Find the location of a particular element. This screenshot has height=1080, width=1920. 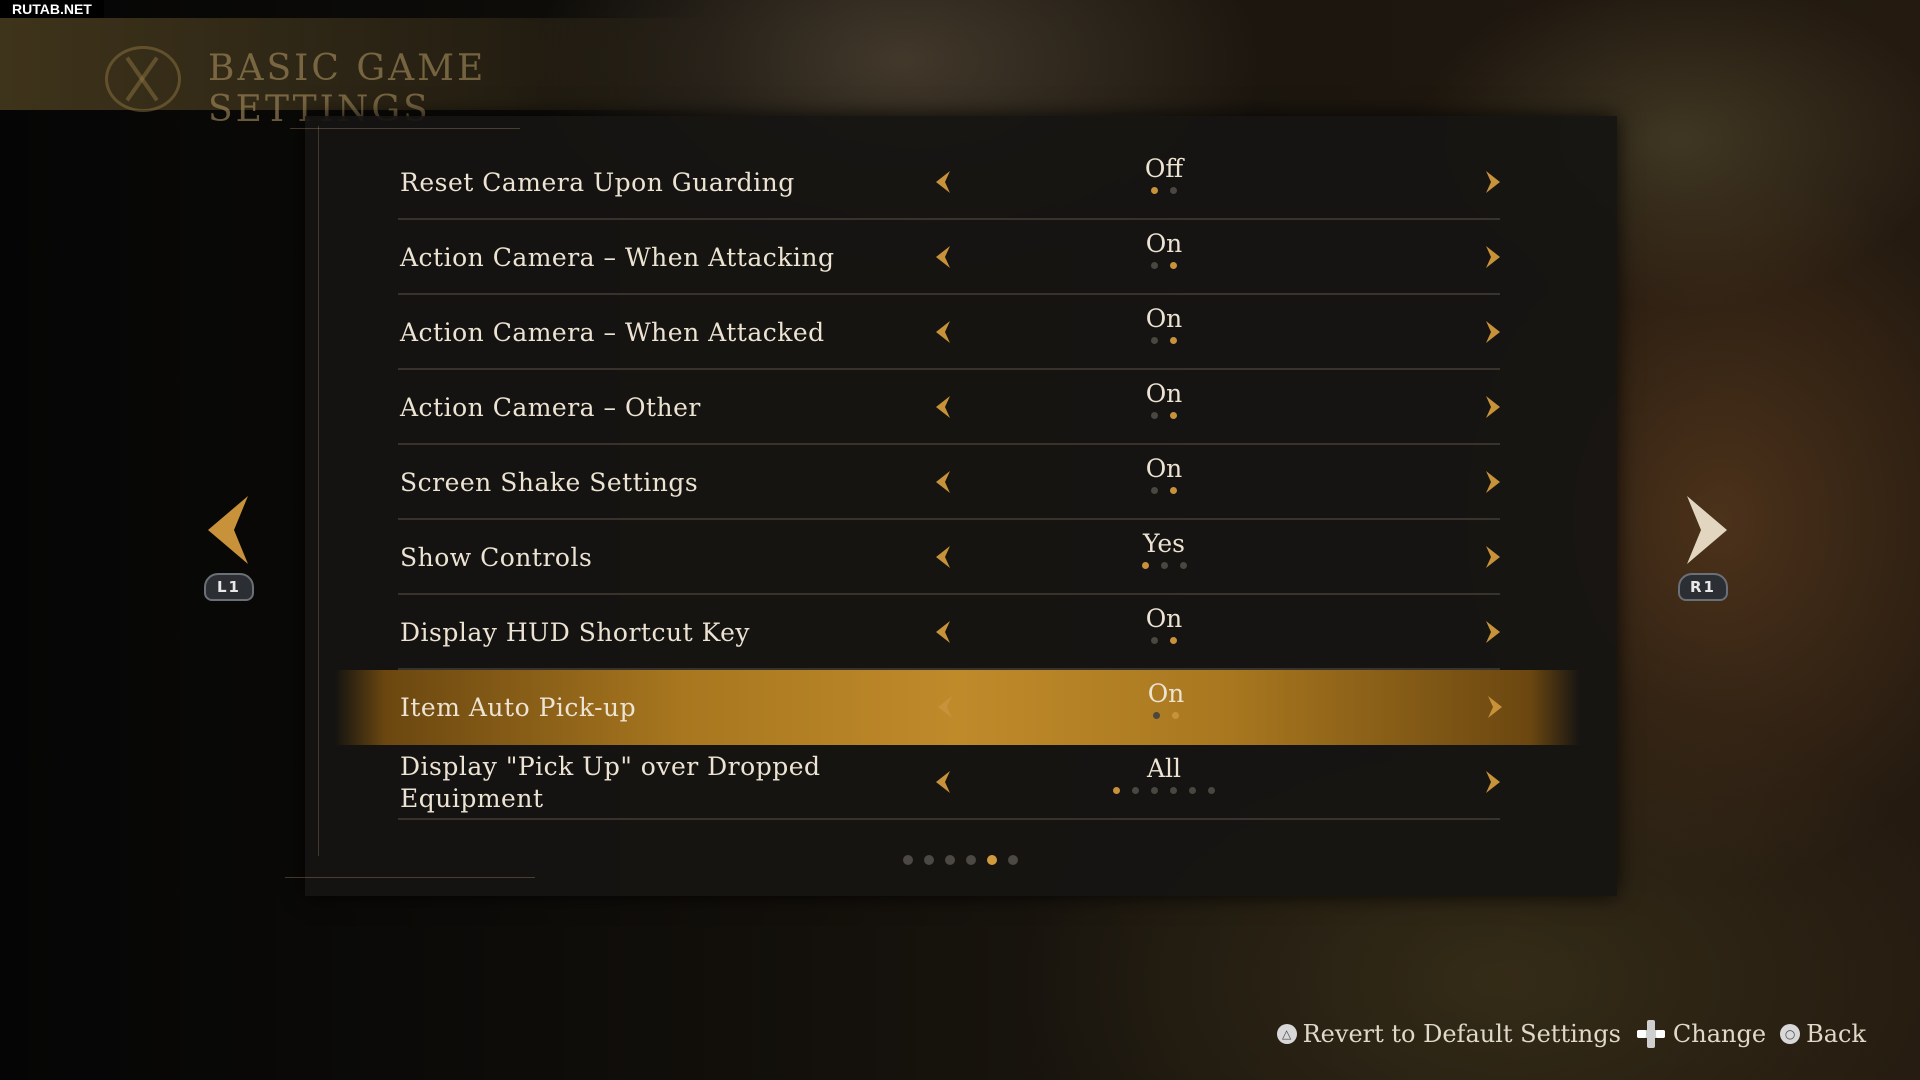

setting-value: Off is located at coordinates (1164, 168).